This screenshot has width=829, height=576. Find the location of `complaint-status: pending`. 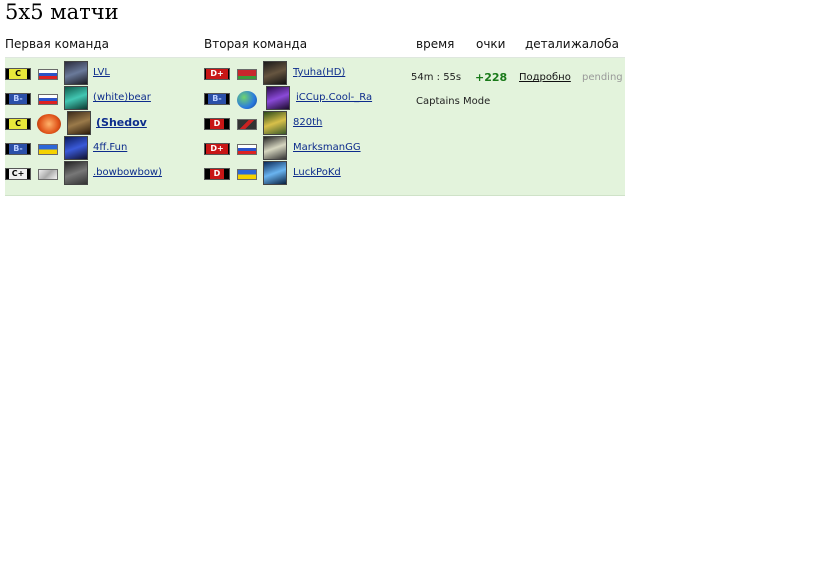

complaint-status: pending is located at coordinates (602, 77).